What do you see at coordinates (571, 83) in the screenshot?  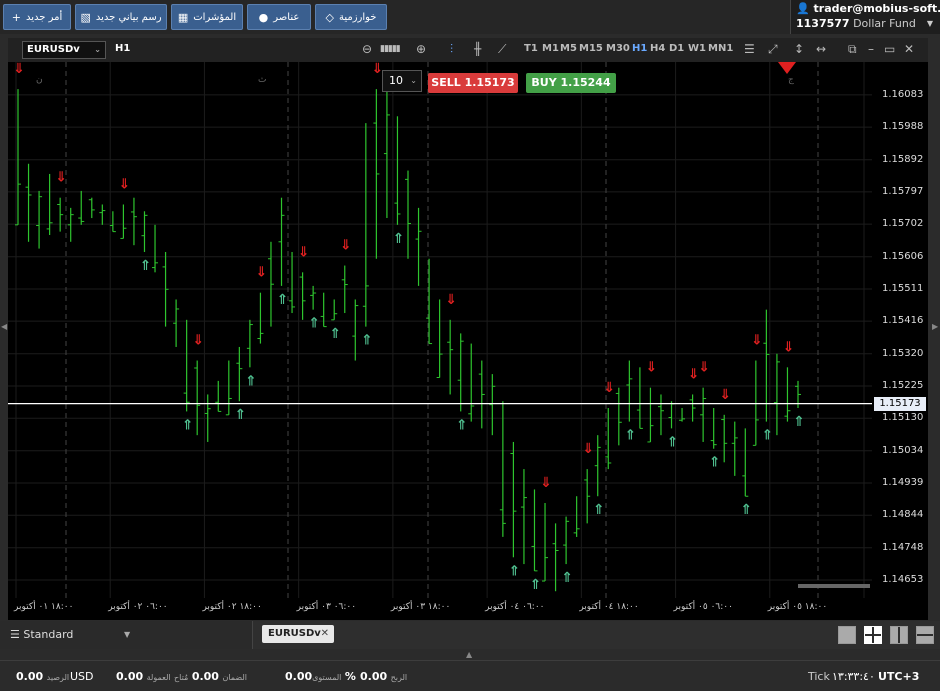 I see `buy-button: BUY 1.15244` at bounding box center [571, 83].